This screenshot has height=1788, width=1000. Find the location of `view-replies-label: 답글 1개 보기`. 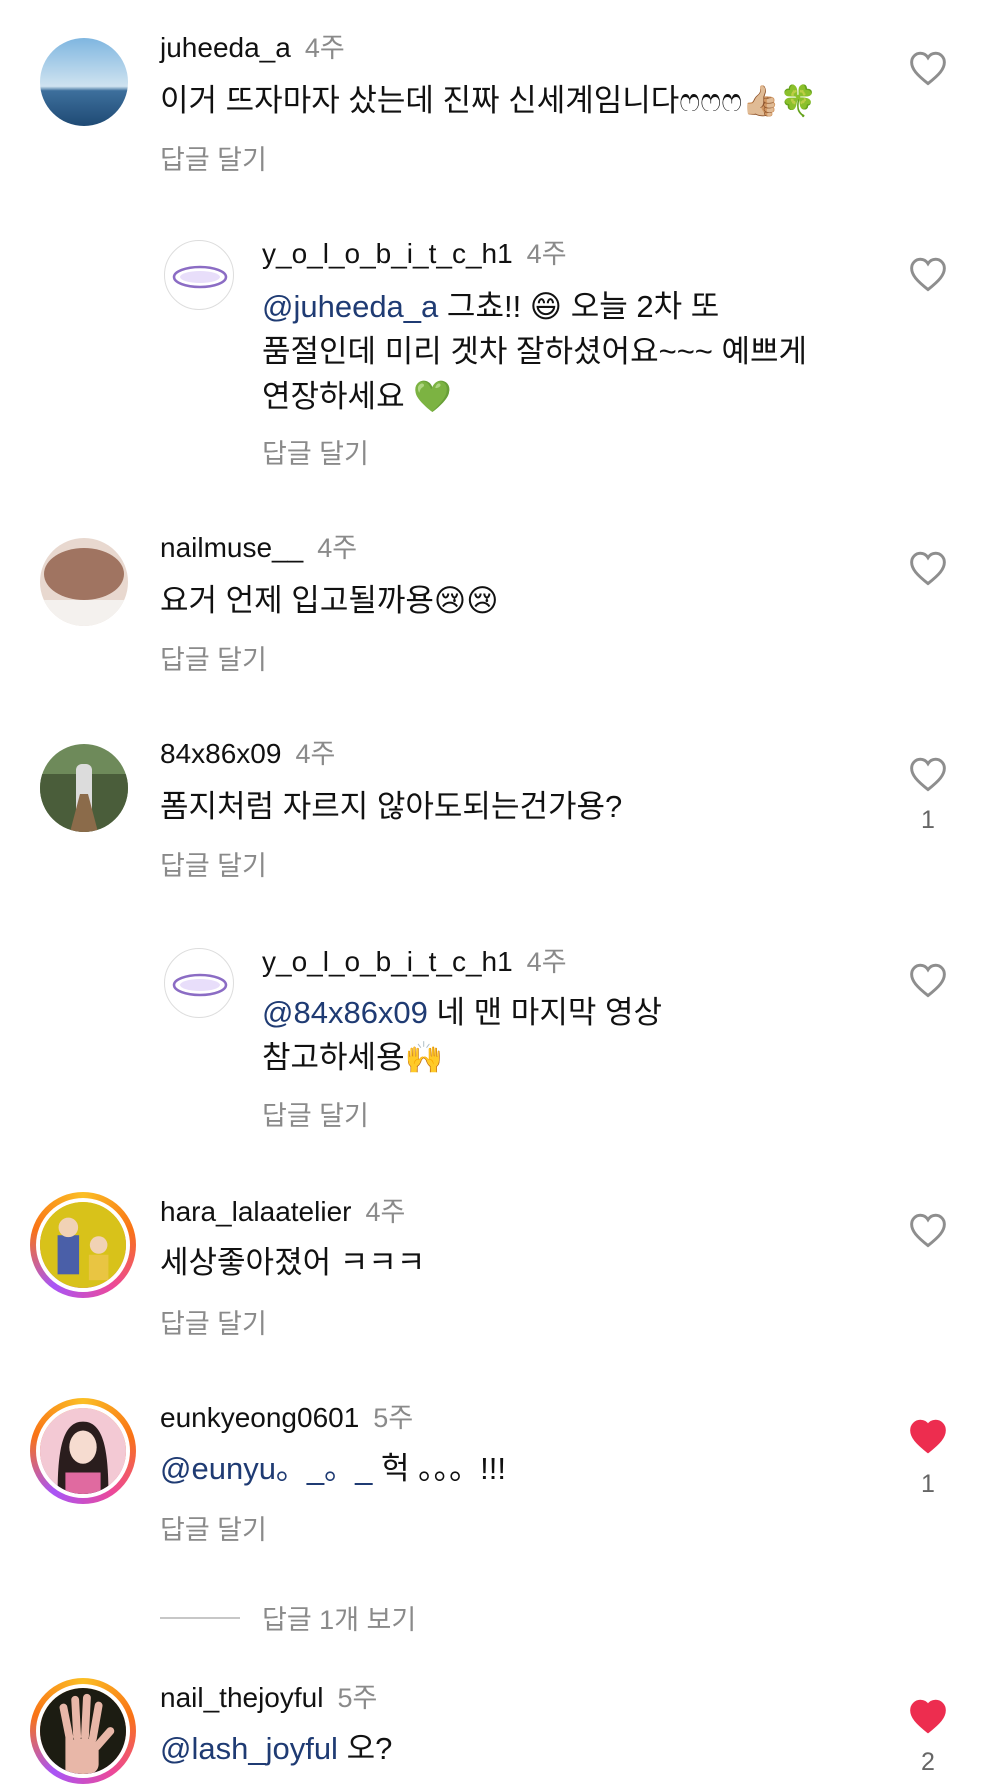

view-replies-label: 답글 1개 보기 is located at coordinates (339, 1620).